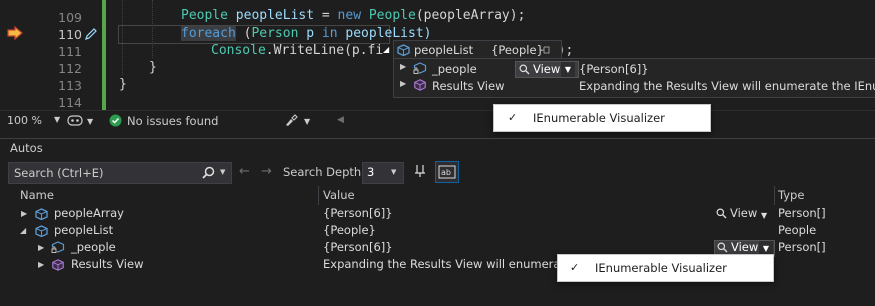 Image resolution: width=875 pixels, height=306 pixels. Describe the element at coordinates (291, 120) in the screenshot. I see `brush-icon` at that location.